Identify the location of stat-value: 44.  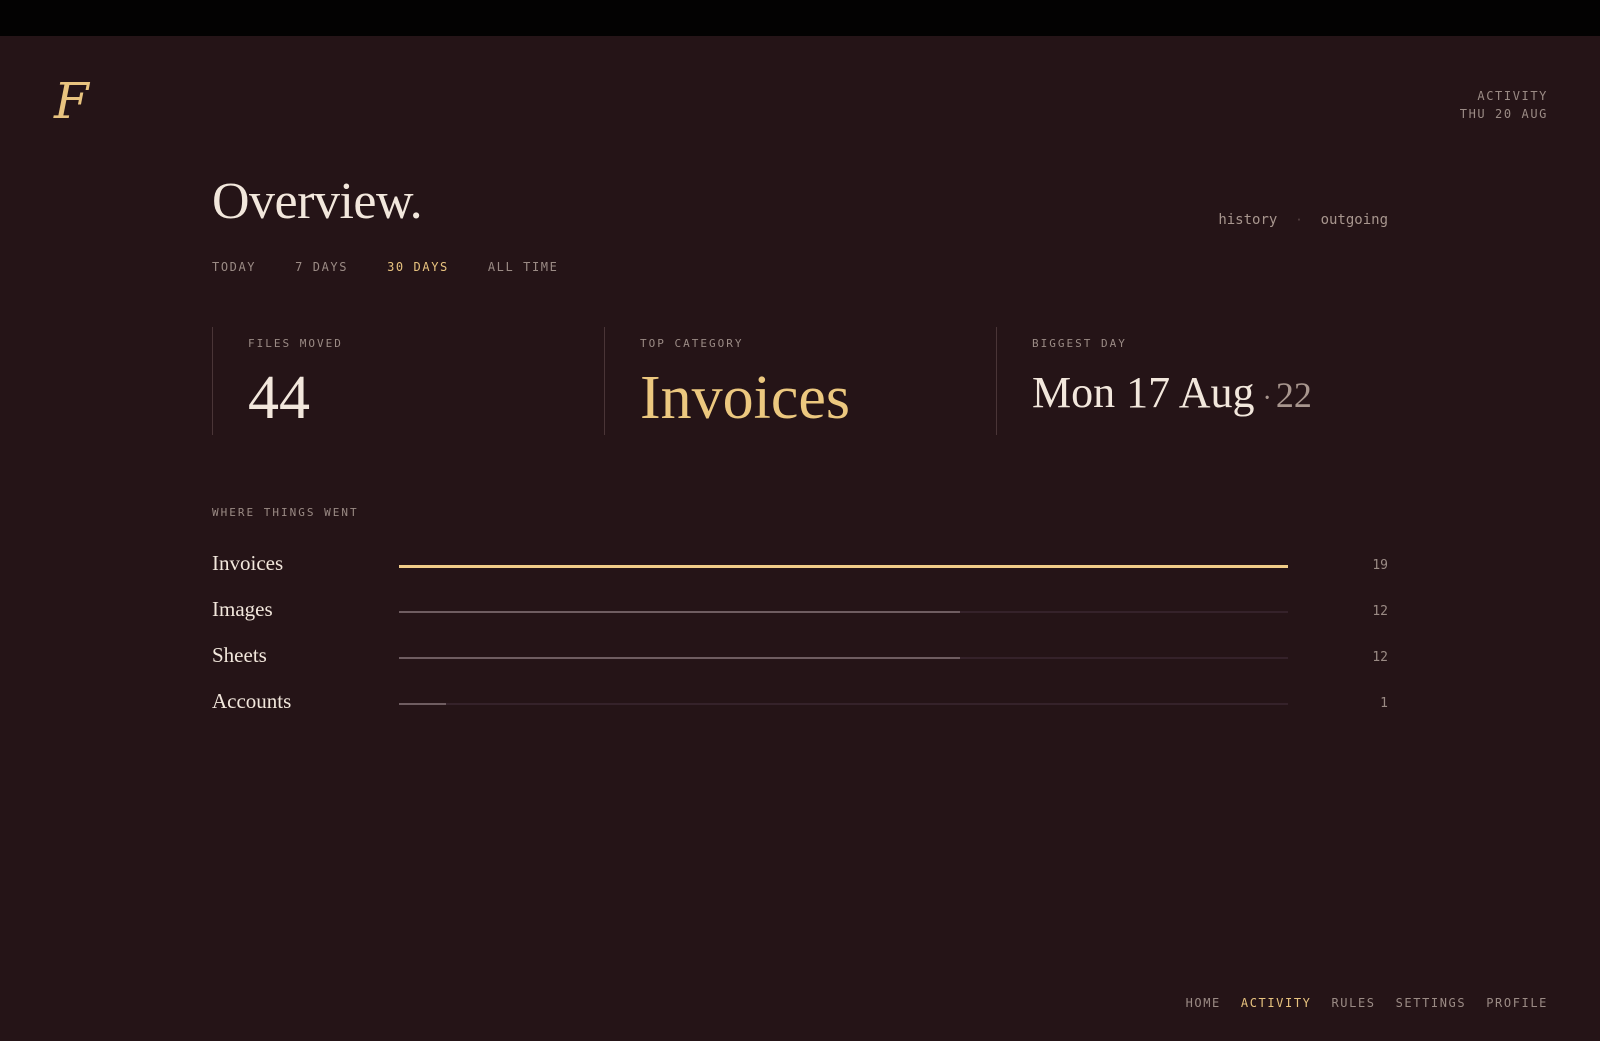
(279, 398).